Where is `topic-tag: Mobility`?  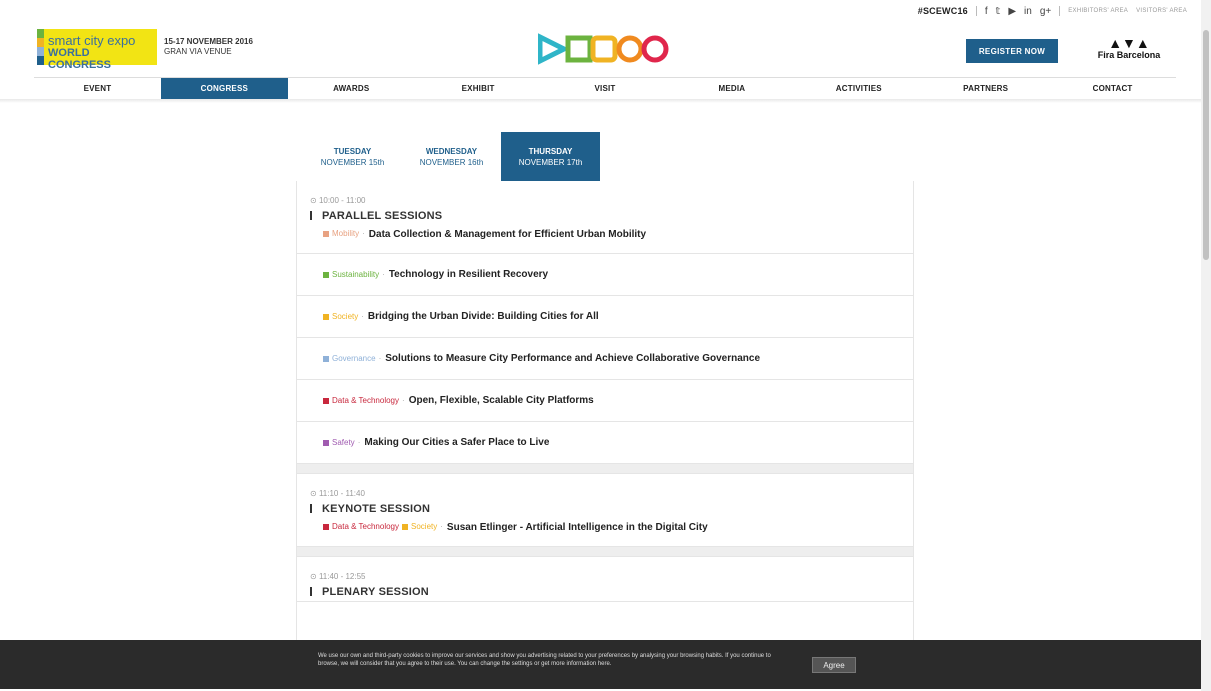 topic-tag: Mobility is located at coordinates (341, 233).